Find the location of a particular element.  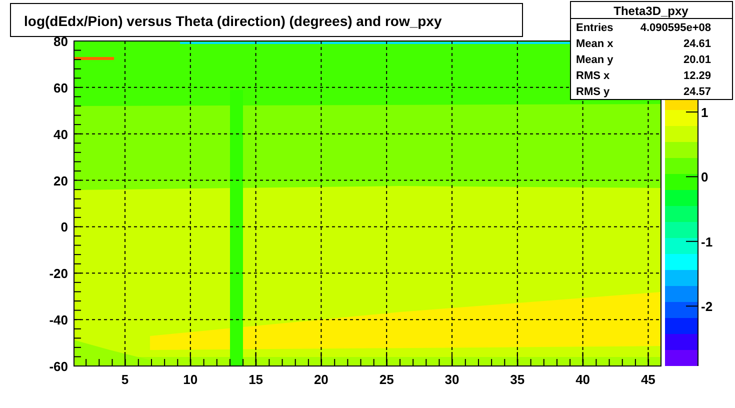

y-axis-tick-label: 0 is located at coordinates (64, 227).